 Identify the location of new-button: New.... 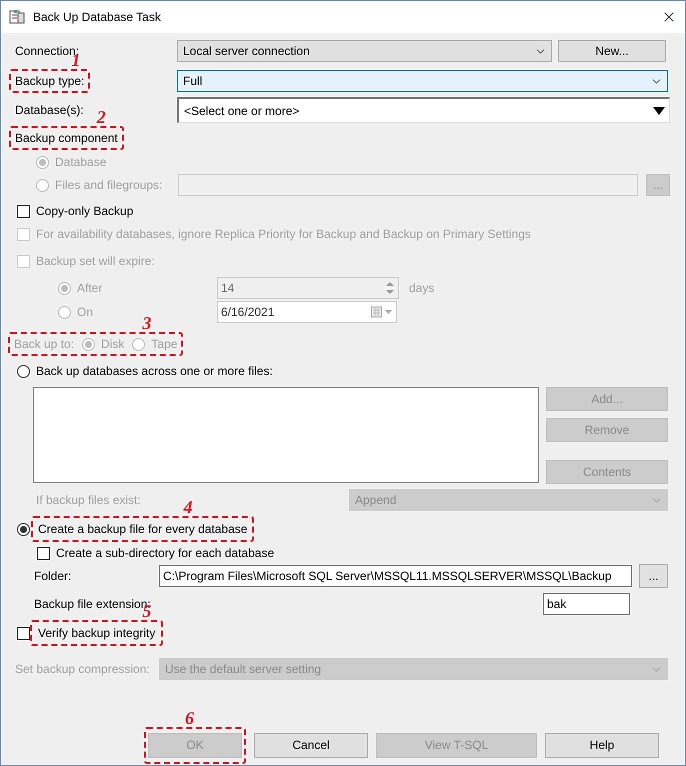
(612, 51).